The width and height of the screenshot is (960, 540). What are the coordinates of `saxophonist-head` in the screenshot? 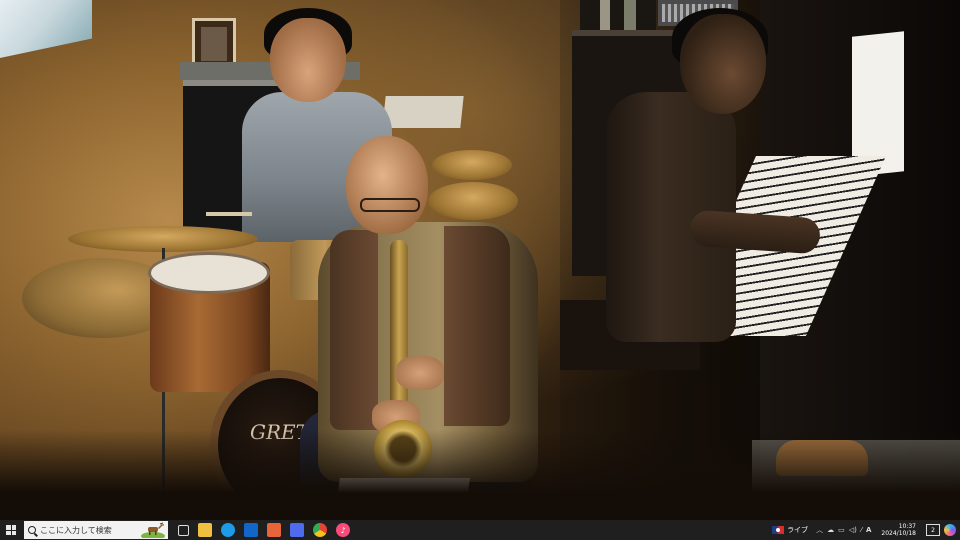 It's located at (387, 185).